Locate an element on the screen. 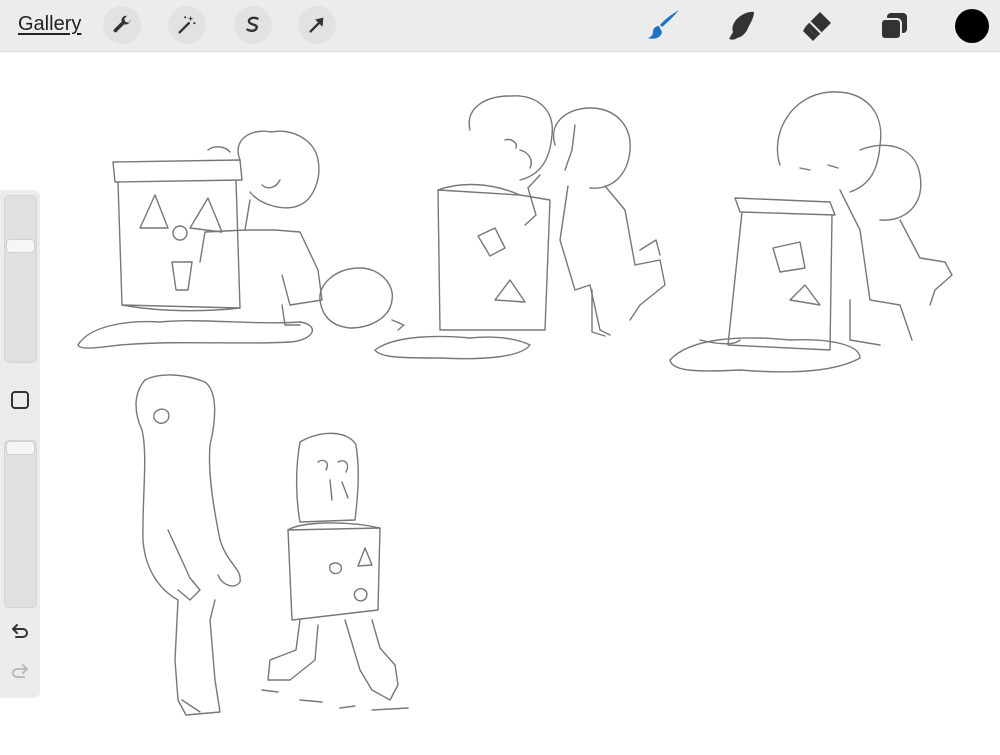  eraser-icon is located at coordinates (817, 26).